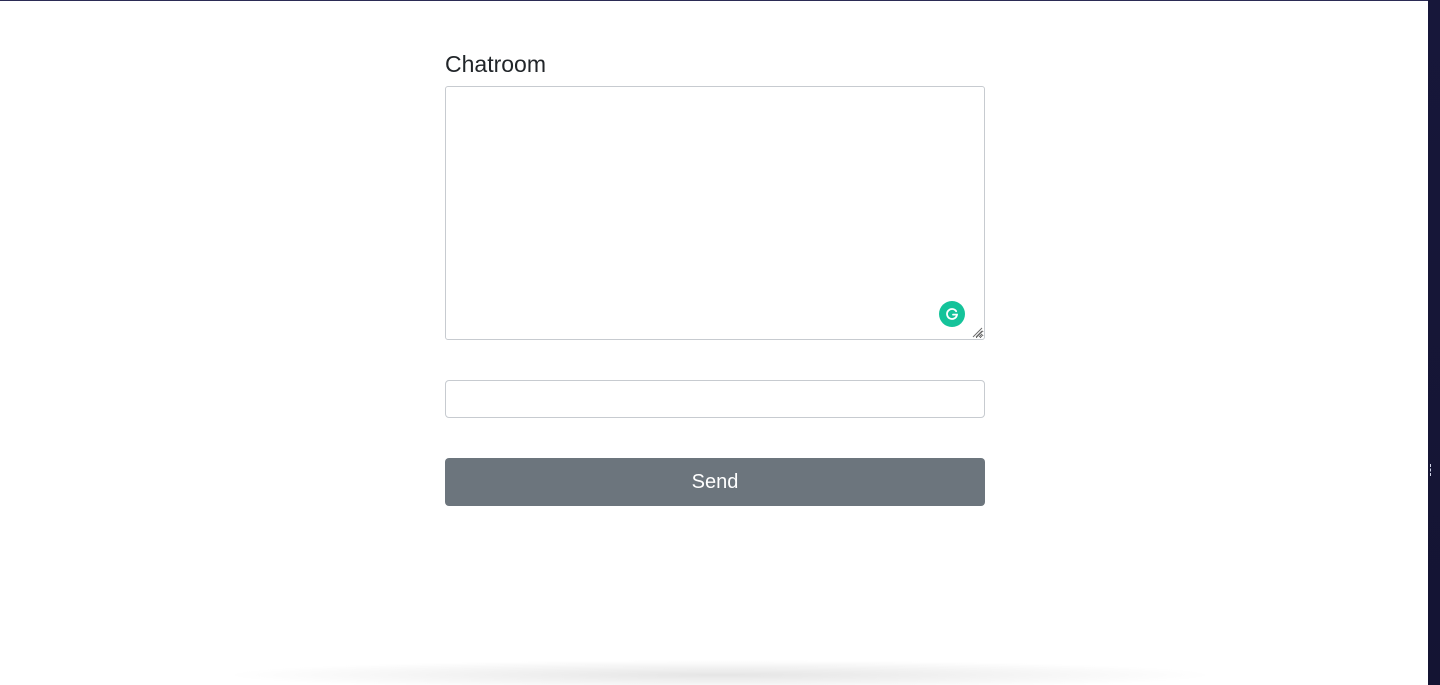  Describe the element at coordinates (715, 482) in the screenshot. I see `send-button: Send` at that location.